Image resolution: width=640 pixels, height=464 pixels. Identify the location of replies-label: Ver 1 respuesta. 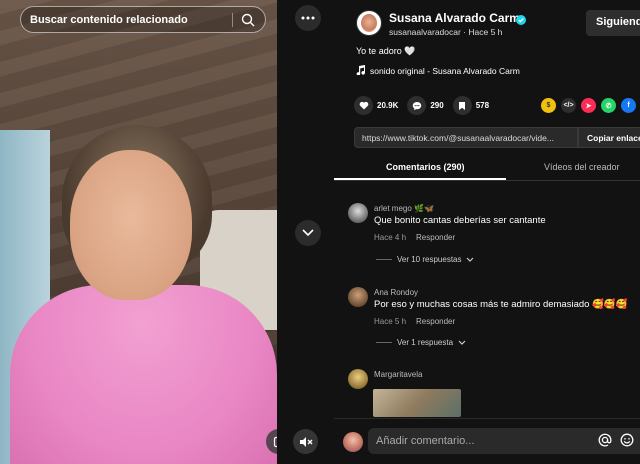
(425, 342).